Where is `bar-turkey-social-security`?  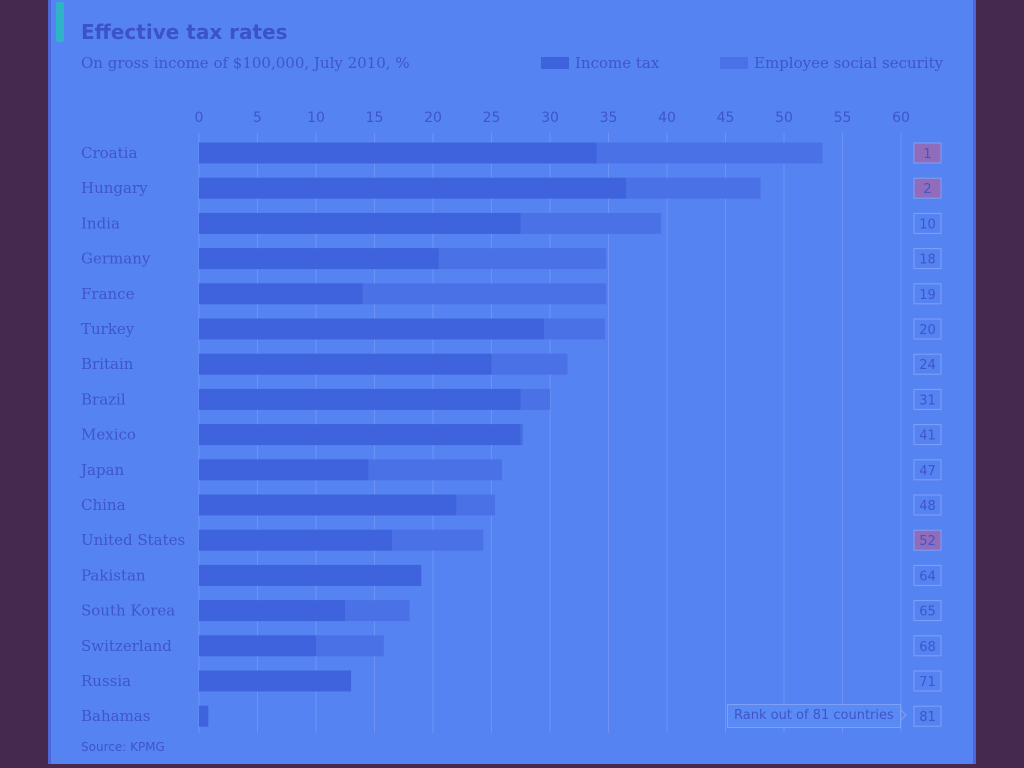
bar-turkey-social-security is located at coordinates (574, 329).